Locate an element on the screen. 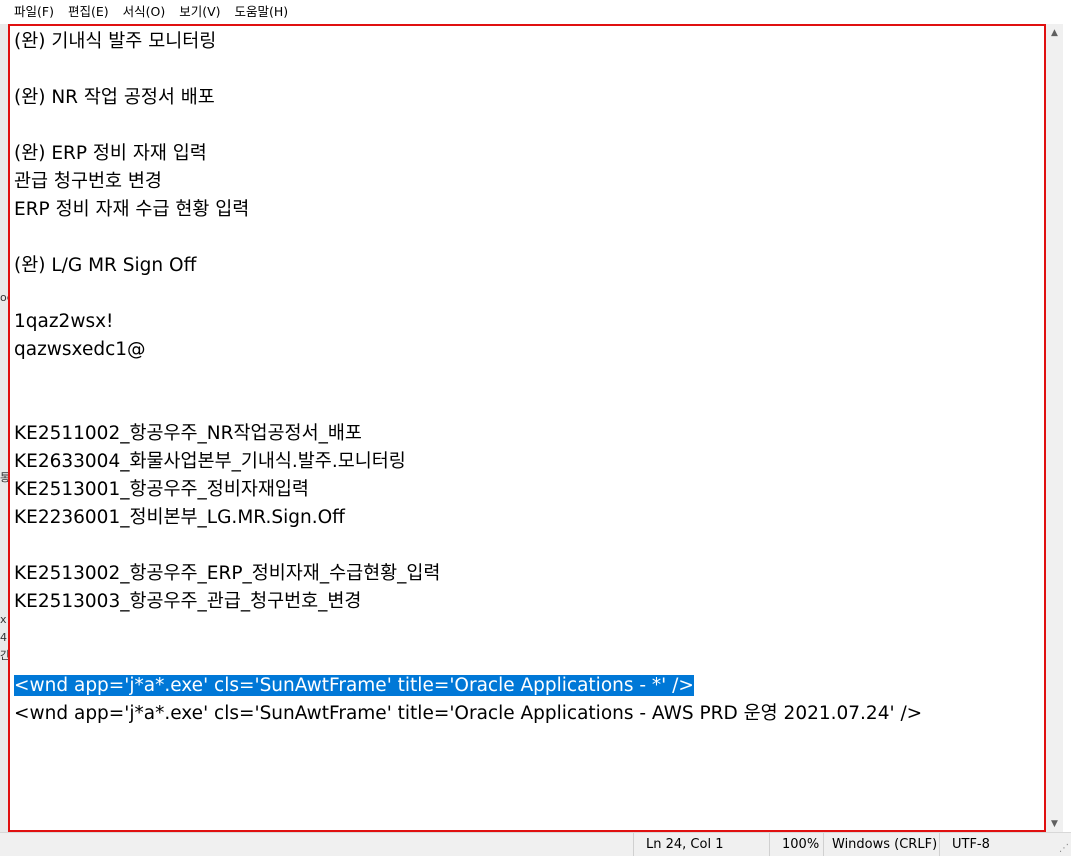 Image resolution: width=1071 pixels, height=856 pixels. text-line: KE2236001_정비본부_LG.MR.Sign.Off is located at coordinates (527, 518).